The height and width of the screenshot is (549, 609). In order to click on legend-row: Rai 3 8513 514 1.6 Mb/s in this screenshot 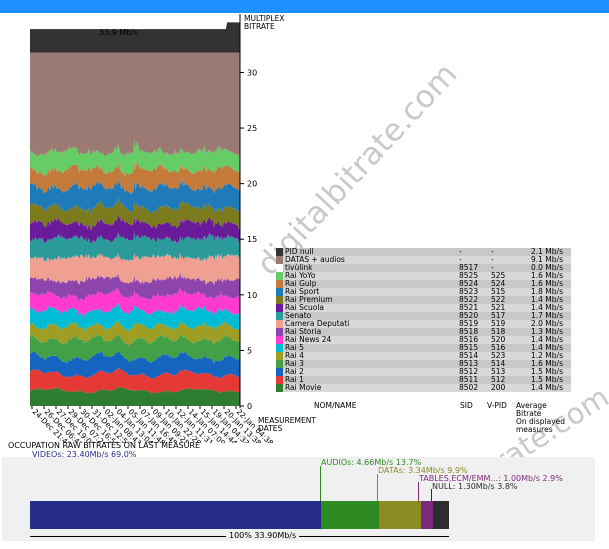, I will do `click(423, 364)`.